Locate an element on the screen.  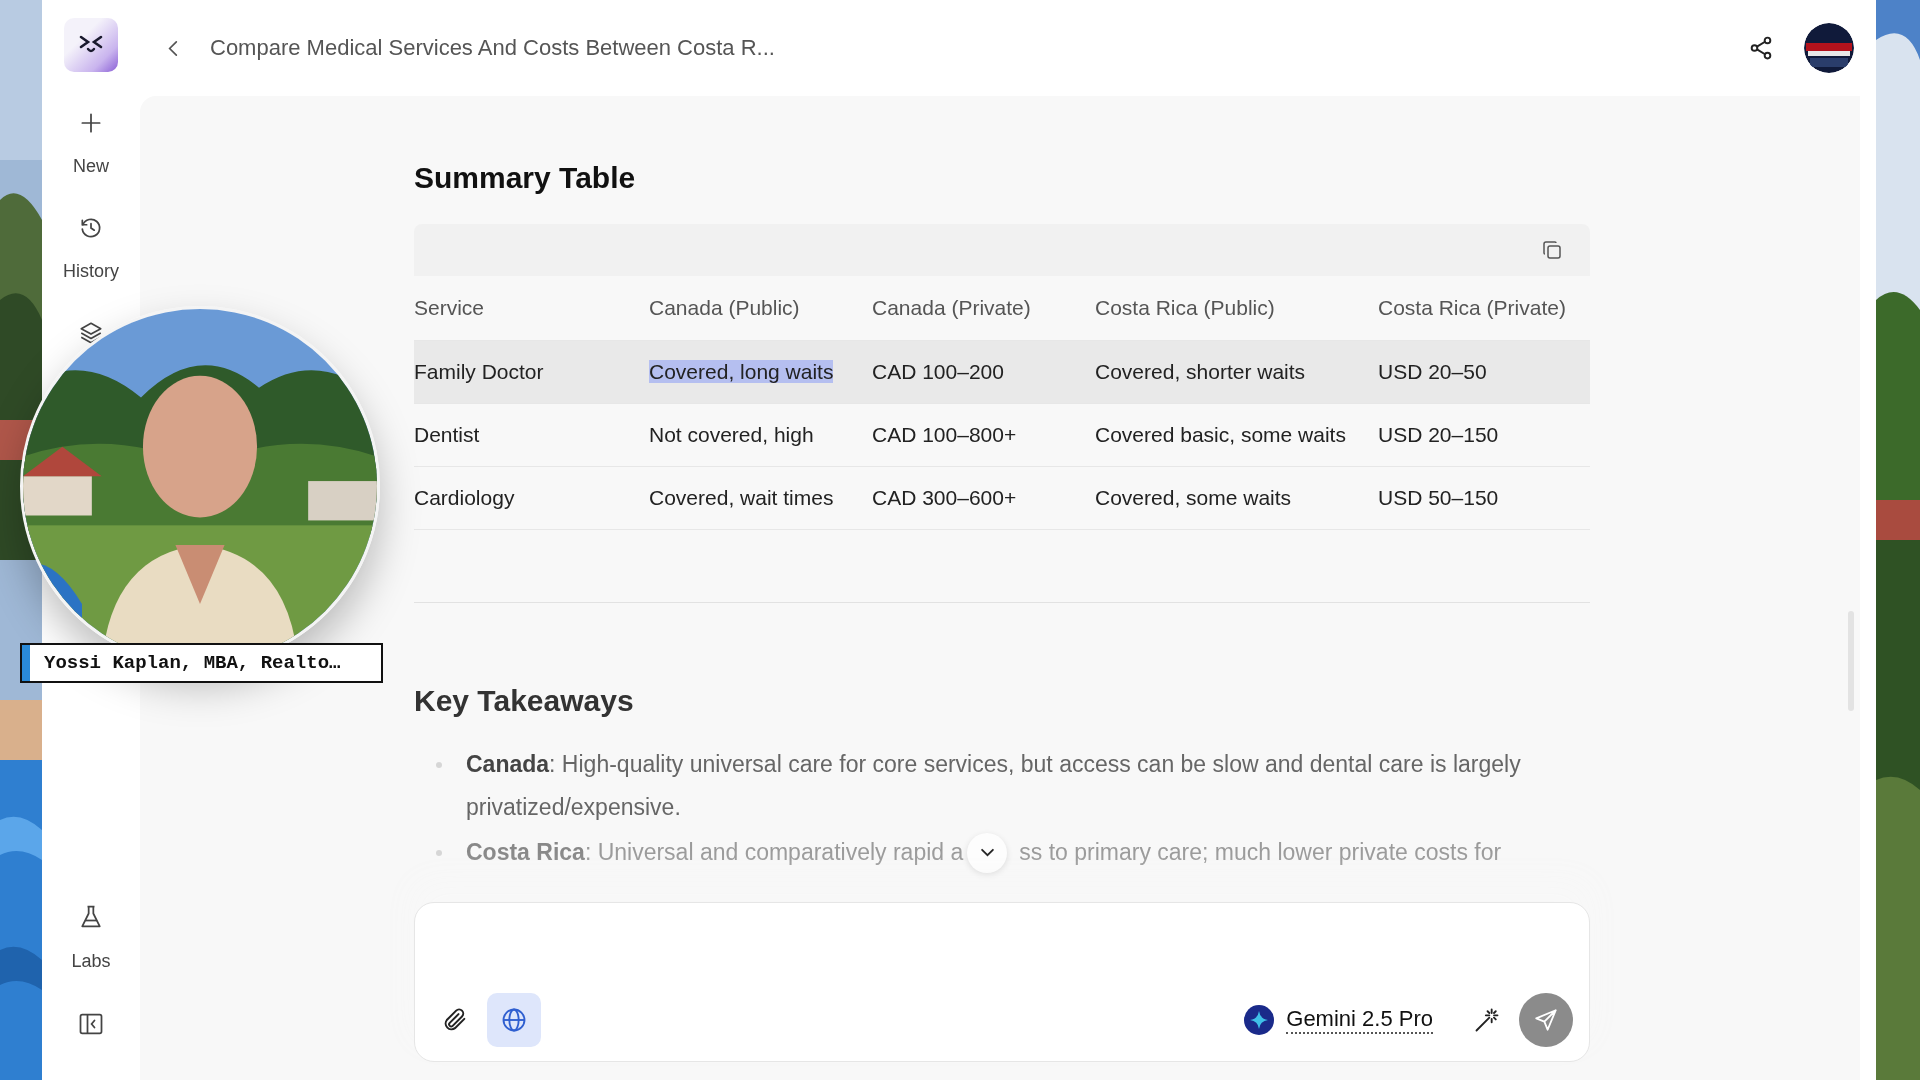
column-header: Costa Rica (Public) is located at coordinates (1185, 308).